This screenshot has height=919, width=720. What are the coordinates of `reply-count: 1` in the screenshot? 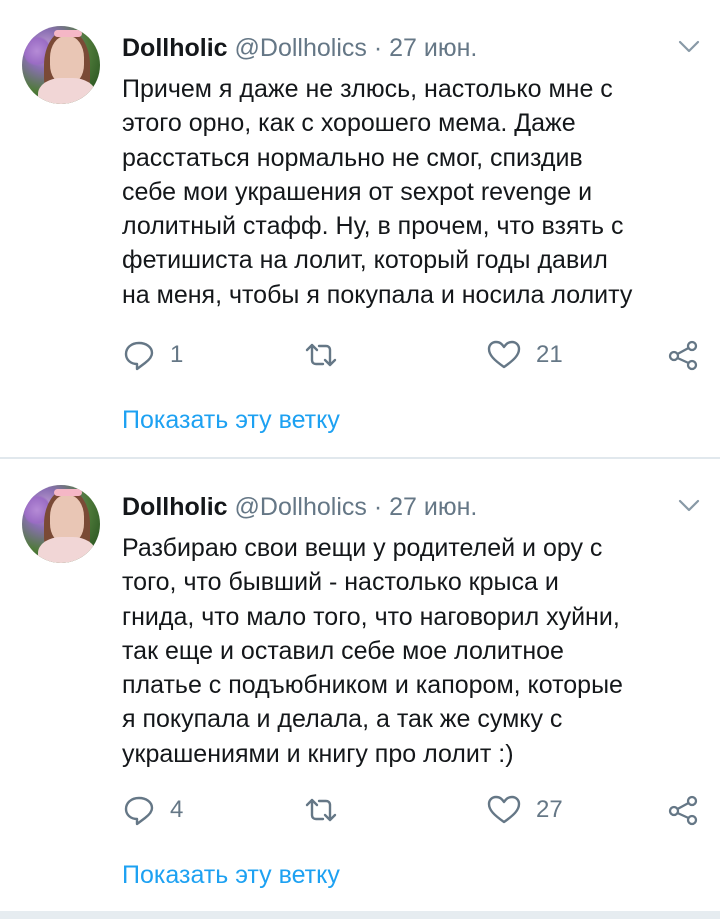 It's located at (177, 354).